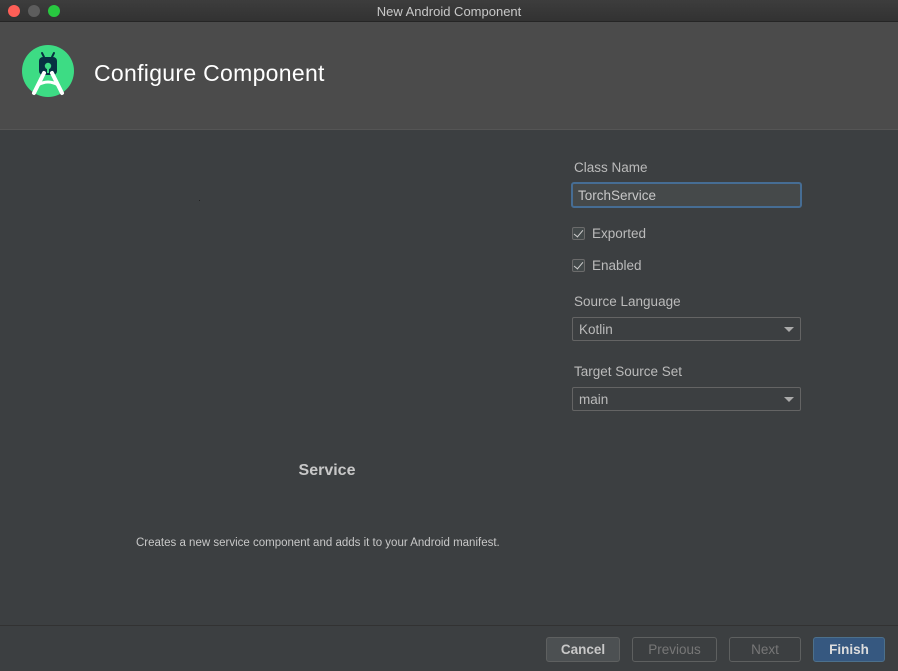  What do you see at coordinates (449, 648) in the screenshot?
I see `wizard-footer: Cancel Previous Next Finish` at bounding box center [449, 648].